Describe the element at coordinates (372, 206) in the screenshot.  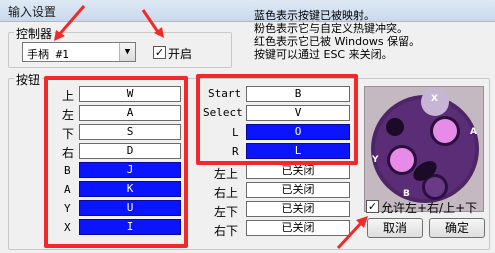
I see `allow-opposite-checkbox: ✓` at that location.